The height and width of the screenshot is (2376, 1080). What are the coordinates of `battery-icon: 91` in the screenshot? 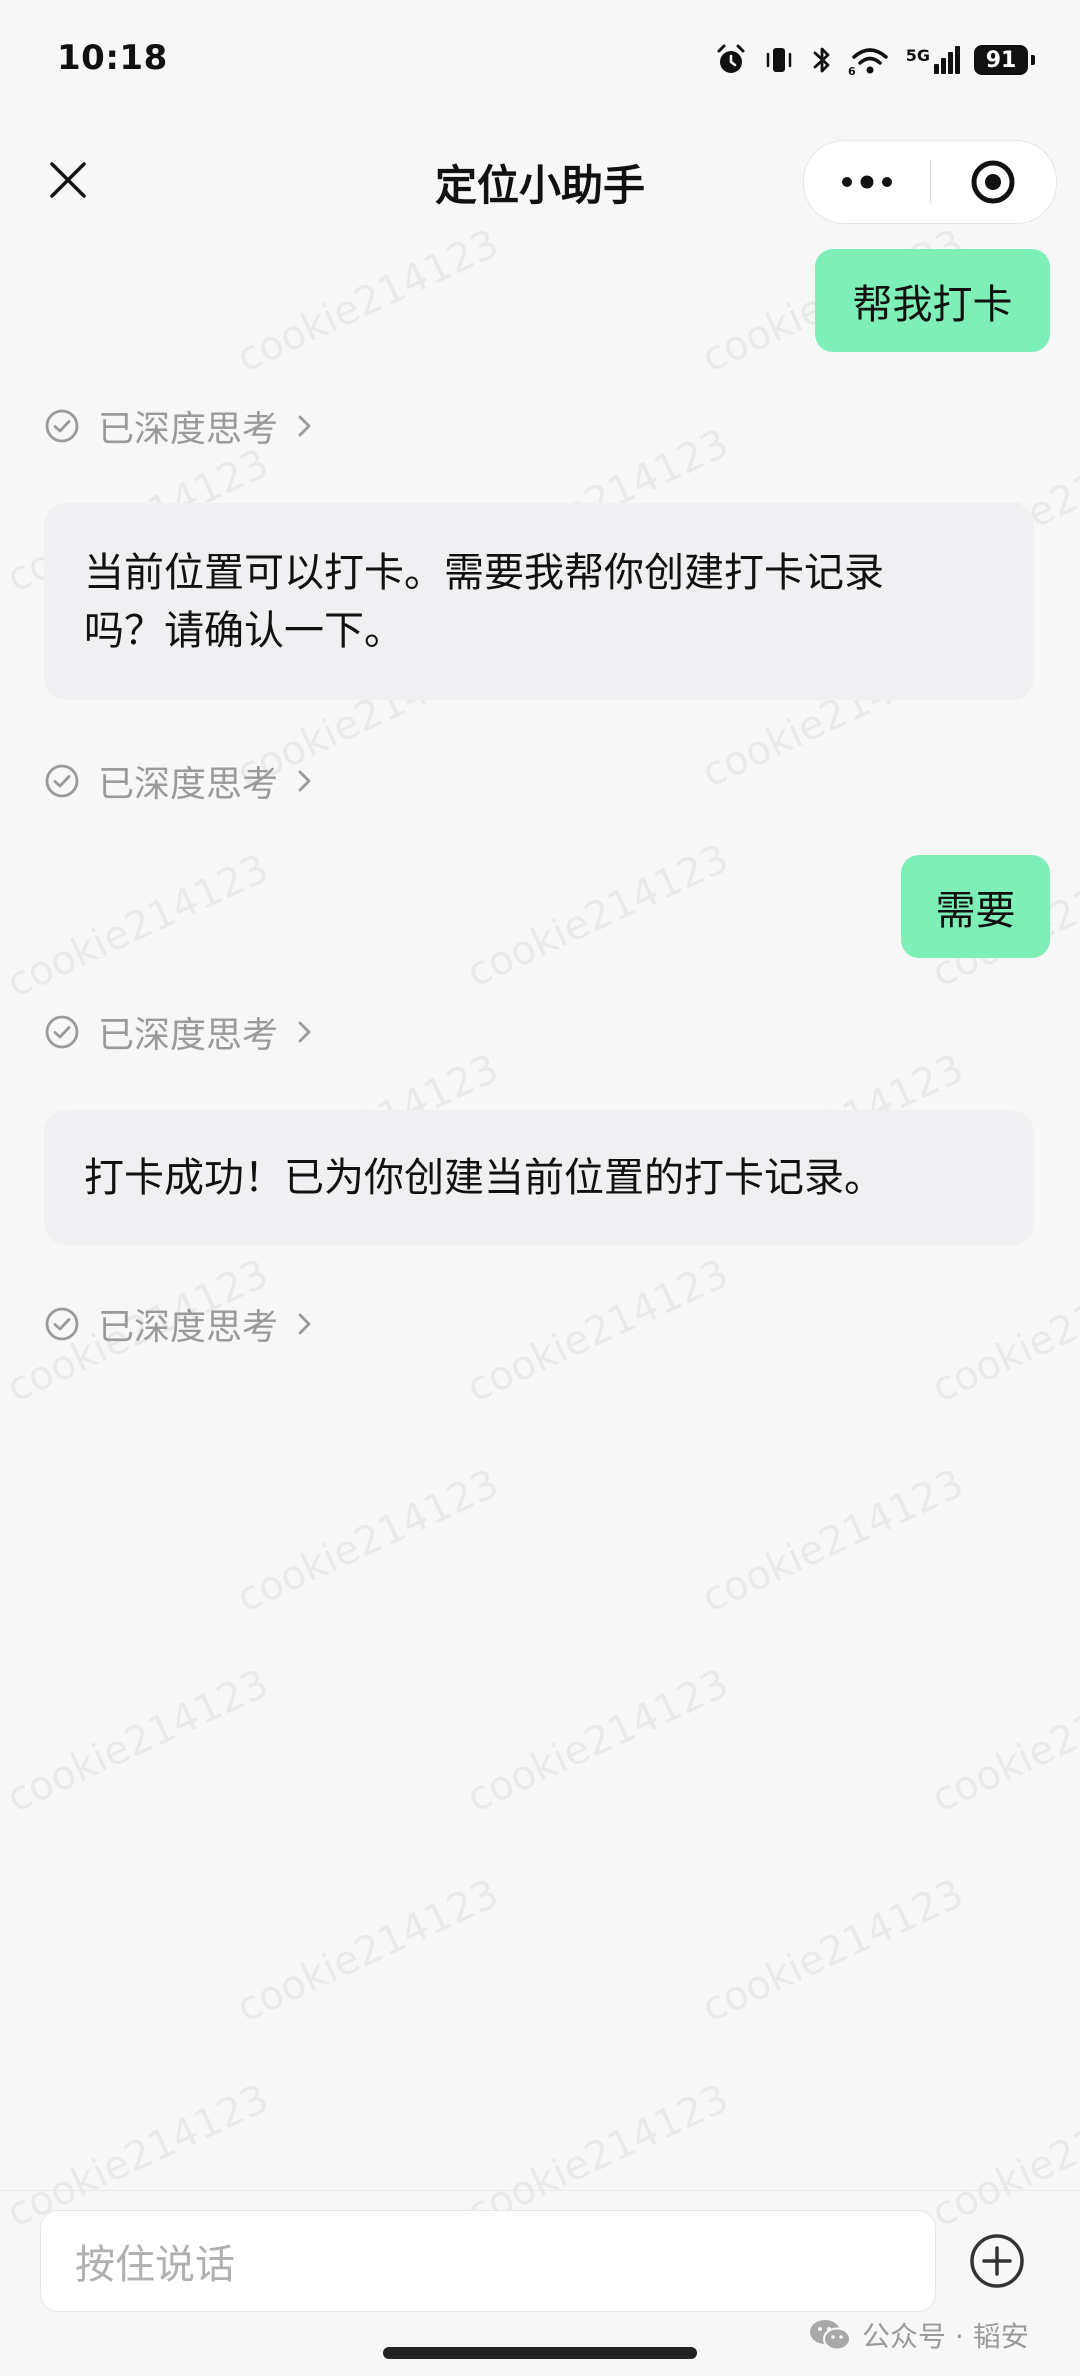 It's located at (1004, 60).